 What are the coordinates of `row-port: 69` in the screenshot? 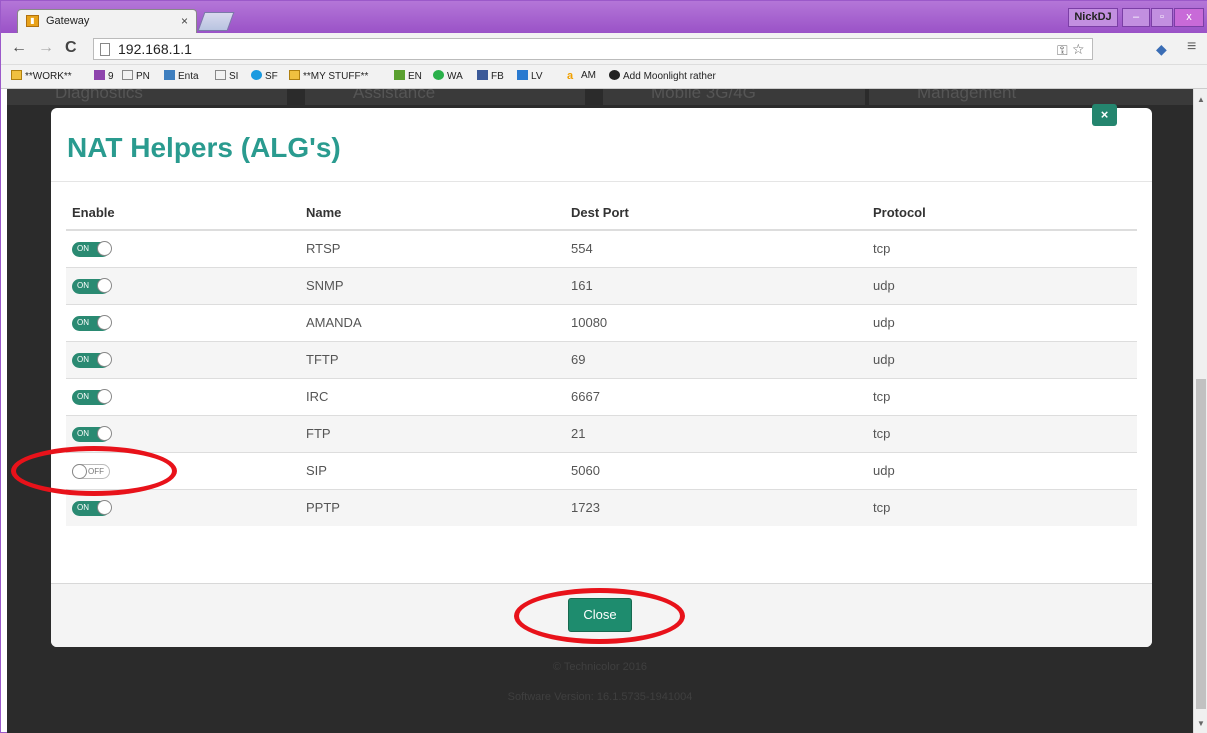 It's located at (716, 359).